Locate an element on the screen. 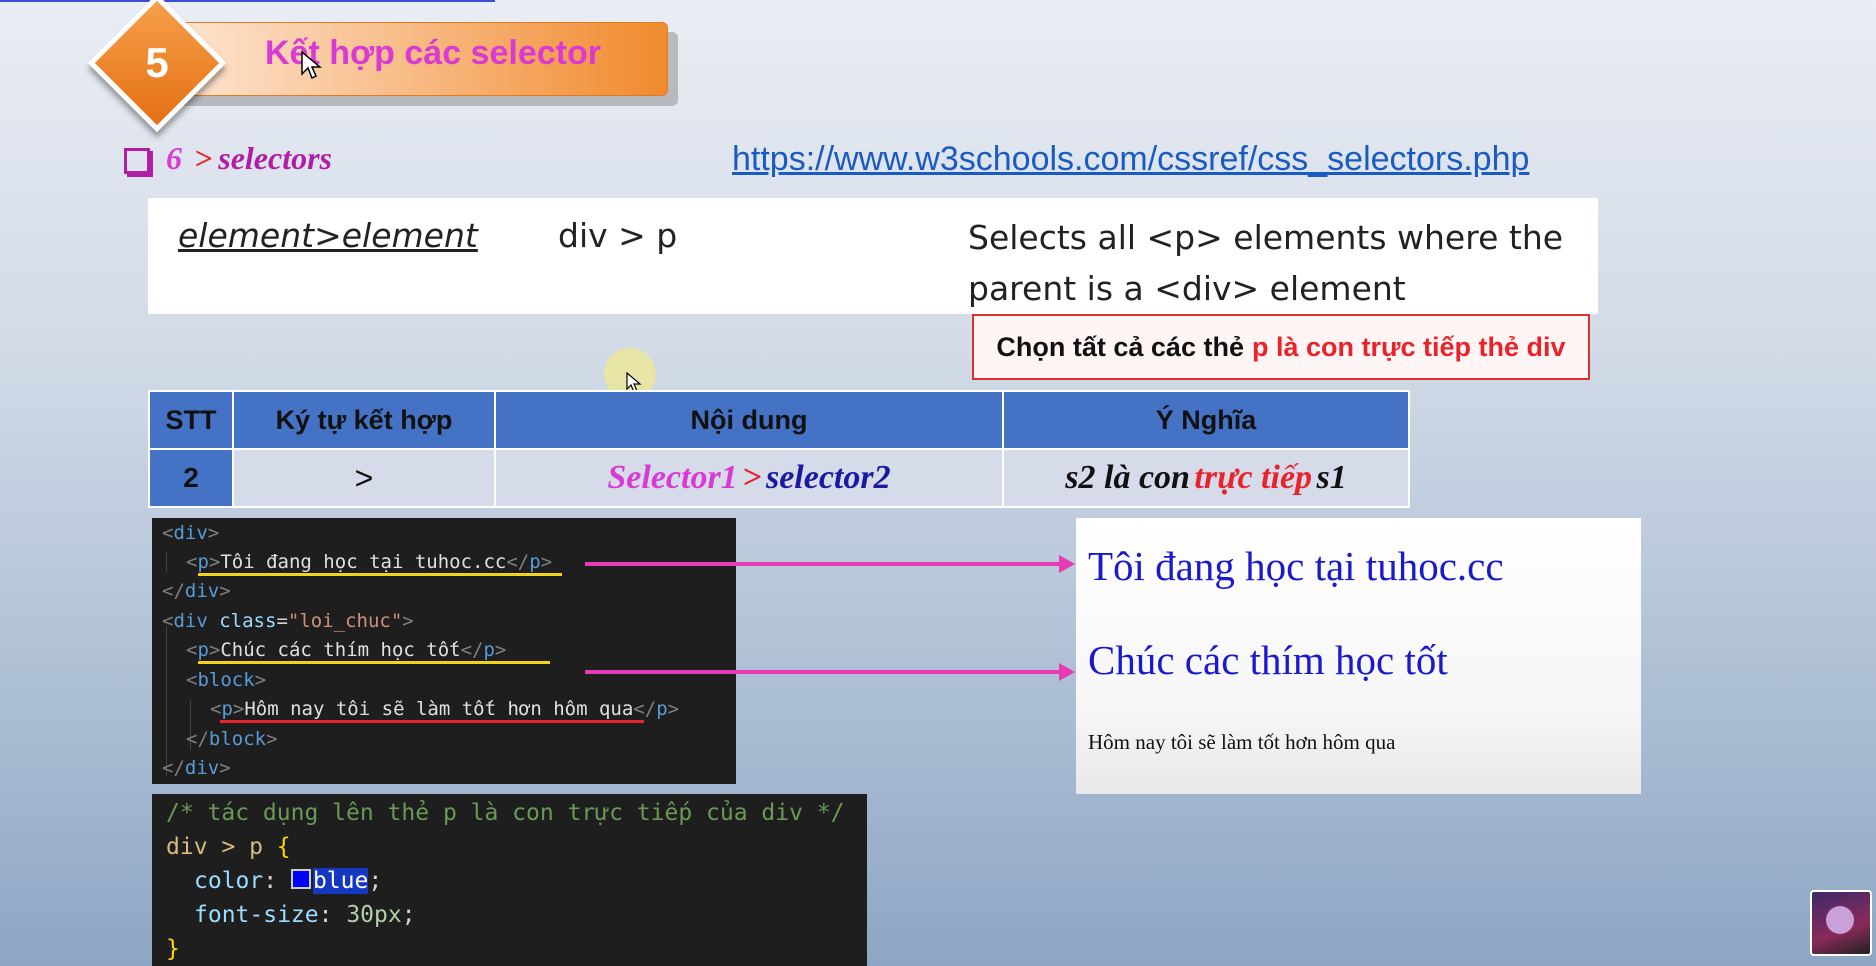  meaning-c: s1 is located at coordinates (1331, 477).